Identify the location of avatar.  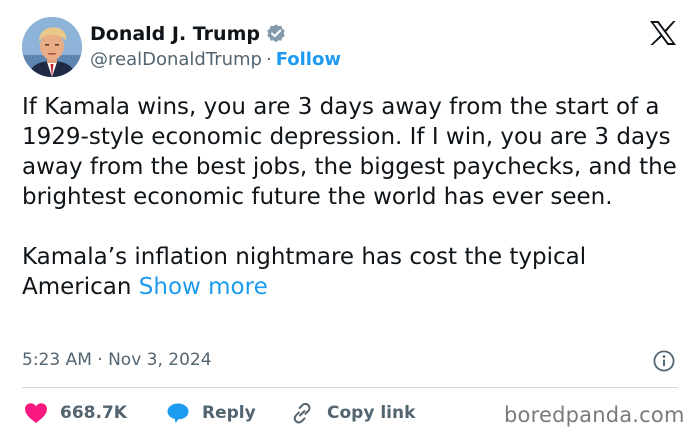
(52, 47).